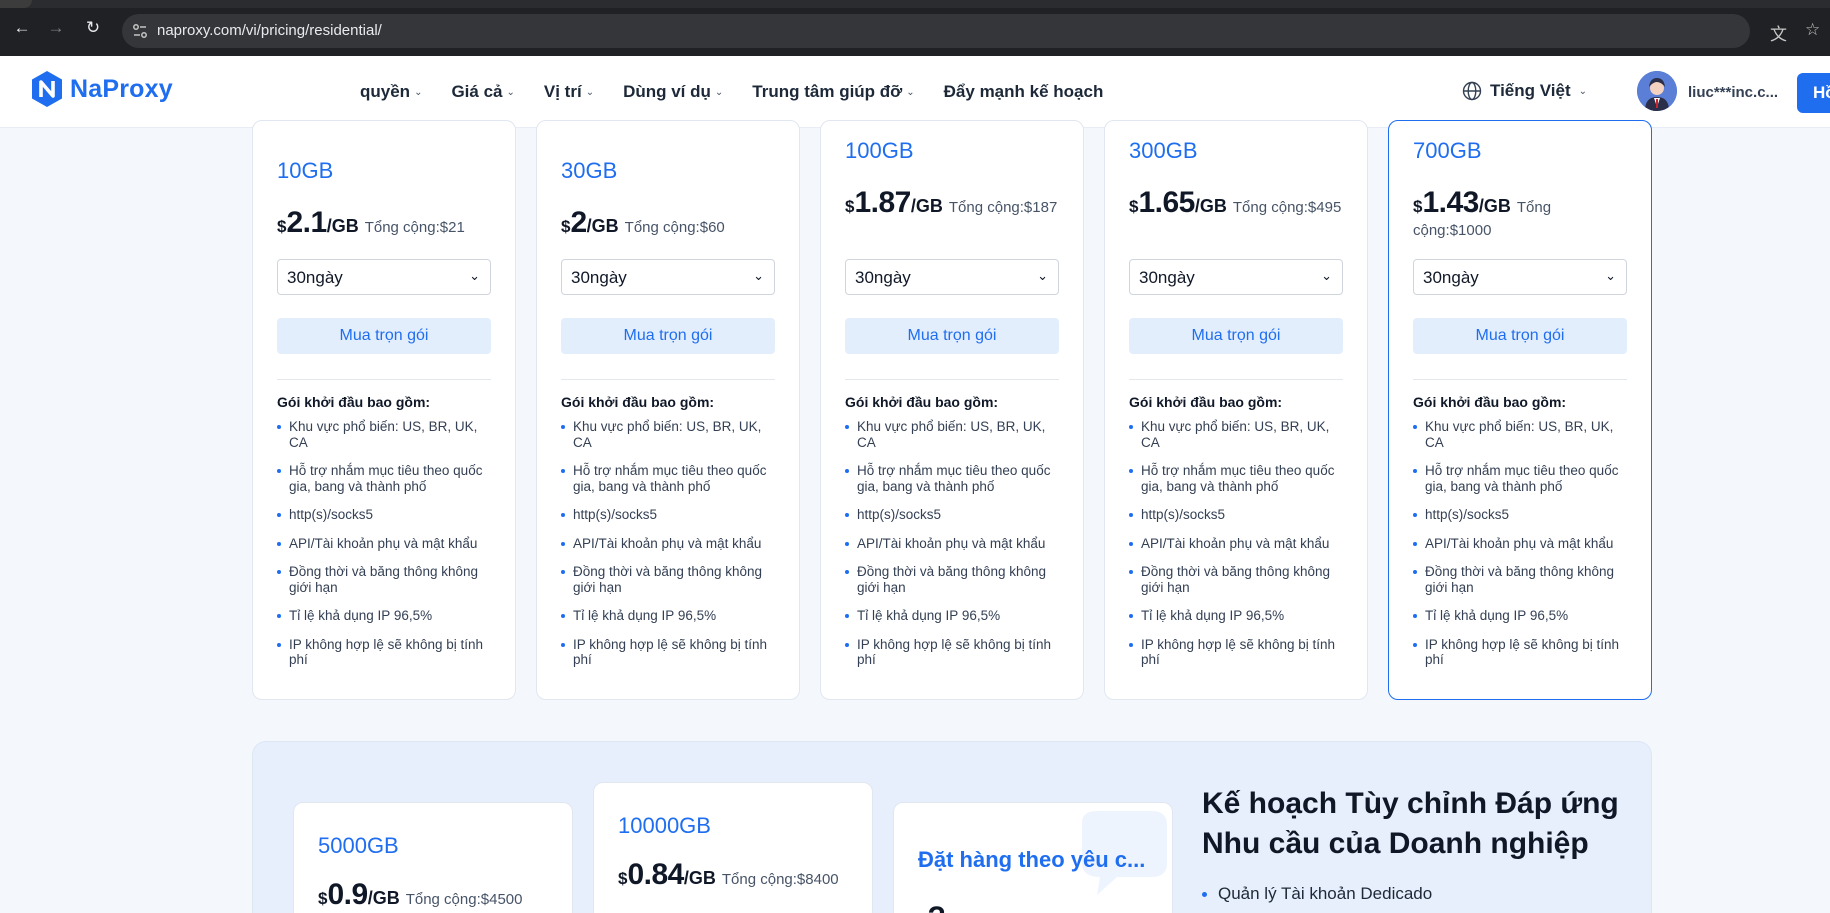 The height and width of the screenshot is (913, 1830). I want to click on price-value: 1.43, so click(1450, 202).